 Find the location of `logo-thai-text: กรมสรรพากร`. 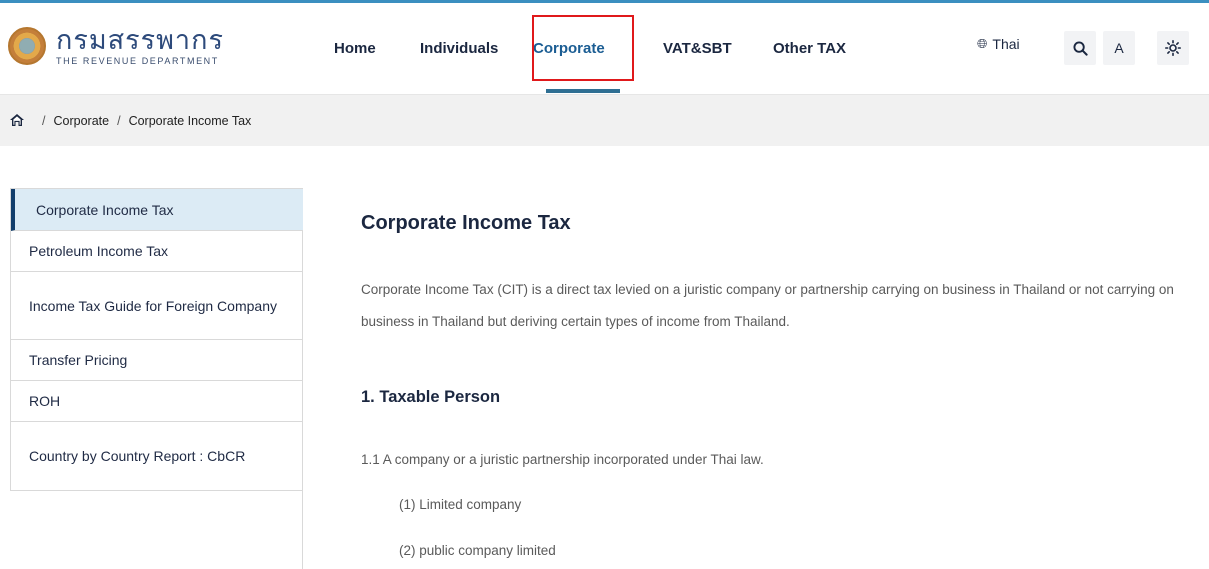

logo-thai-text: กรมสรรพากร is located at coordinates (140, 40).